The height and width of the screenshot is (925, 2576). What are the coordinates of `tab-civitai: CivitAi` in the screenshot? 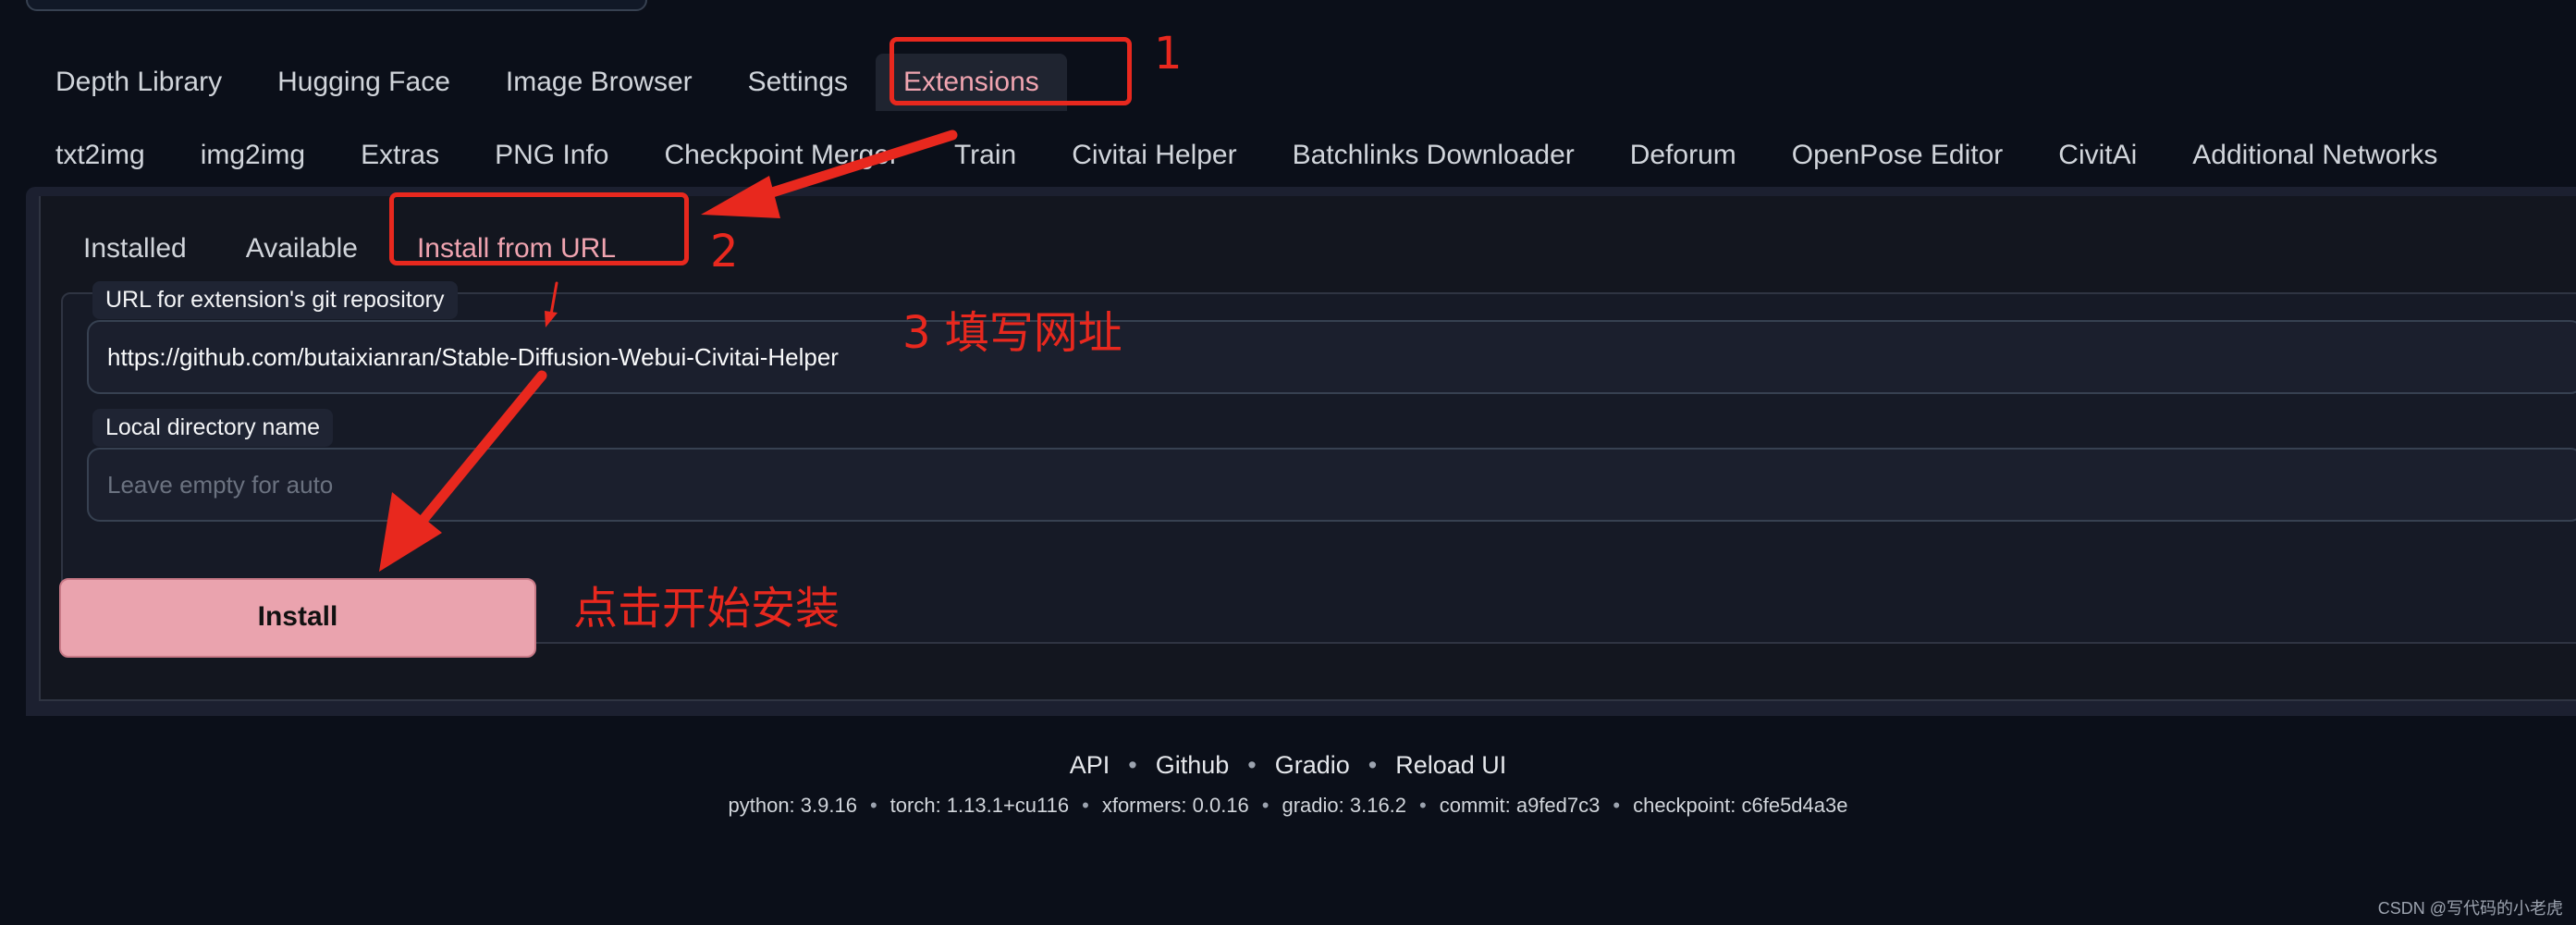 It's located at (2097, 156).